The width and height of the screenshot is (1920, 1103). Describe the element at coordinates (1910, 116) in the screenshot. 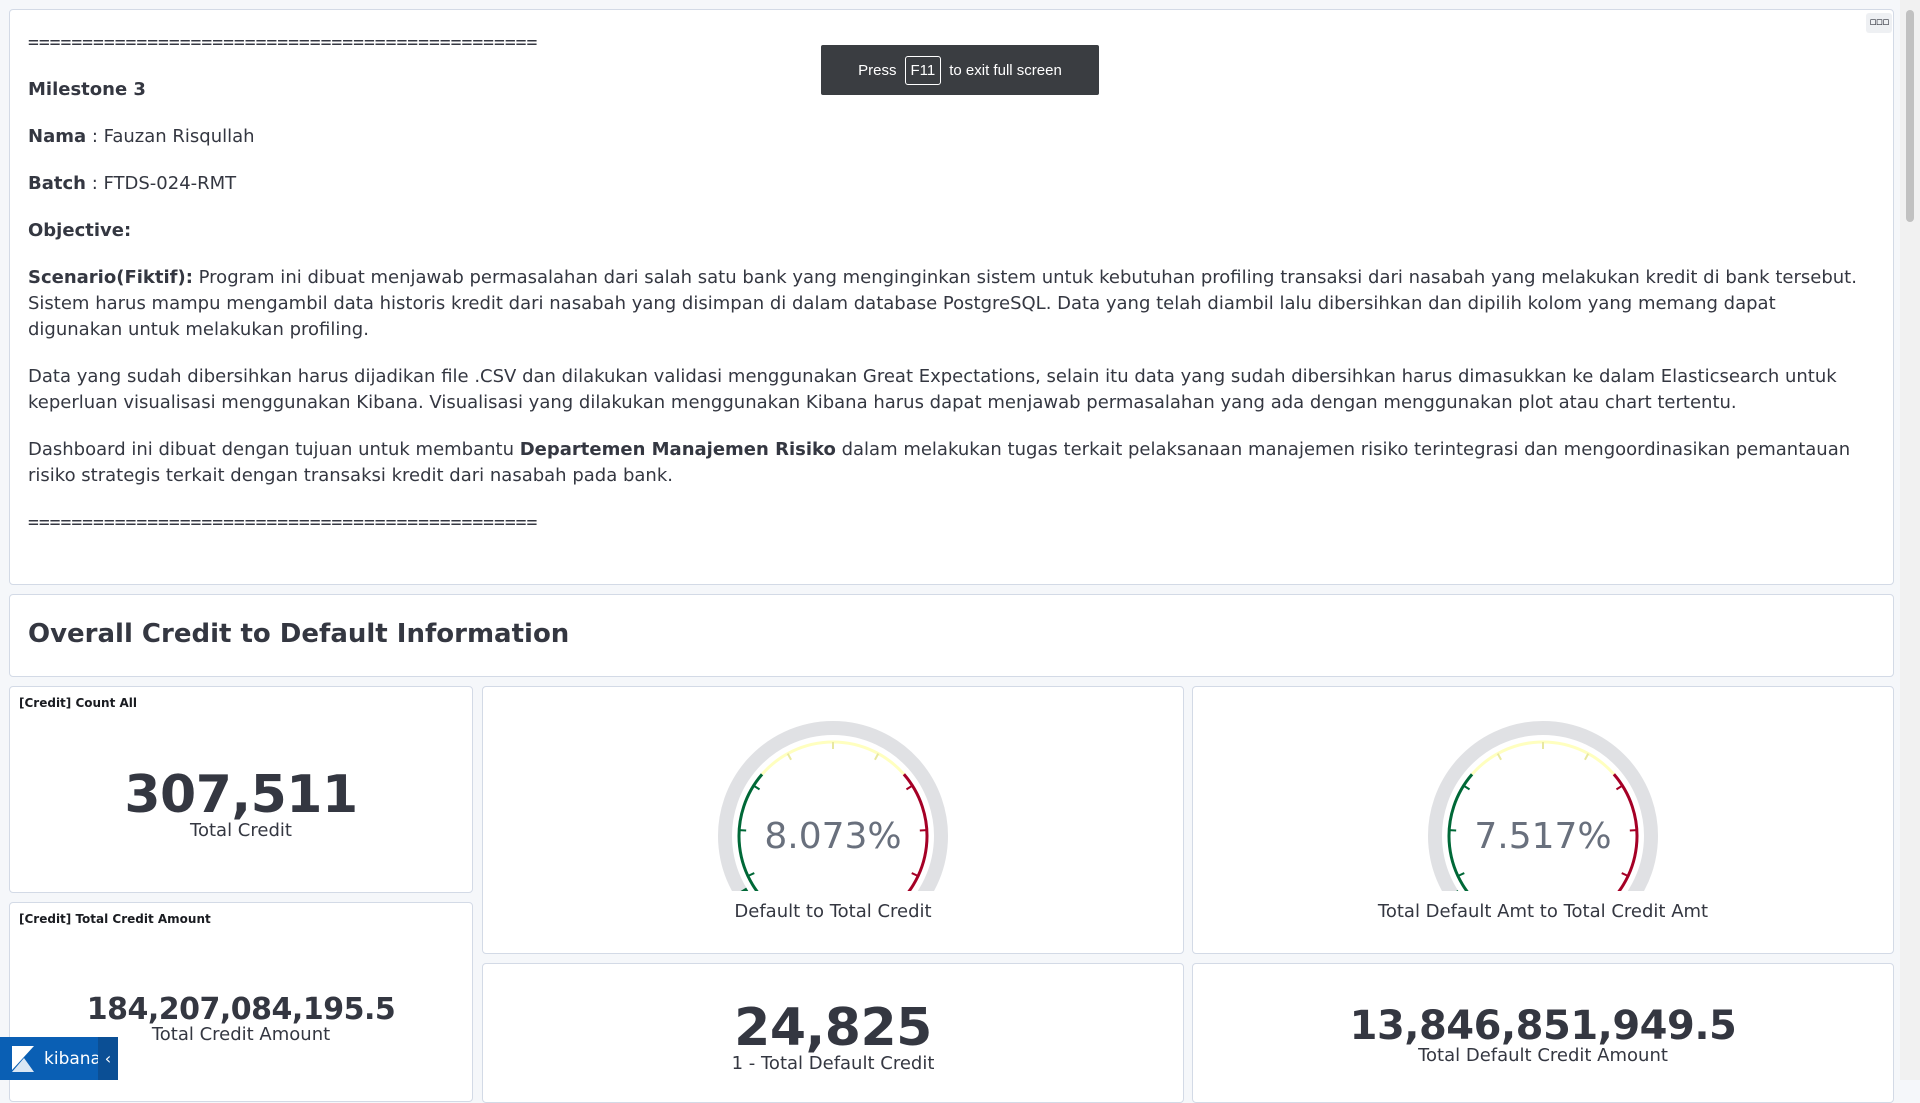

I see `scrollbar-thumb` at that location.